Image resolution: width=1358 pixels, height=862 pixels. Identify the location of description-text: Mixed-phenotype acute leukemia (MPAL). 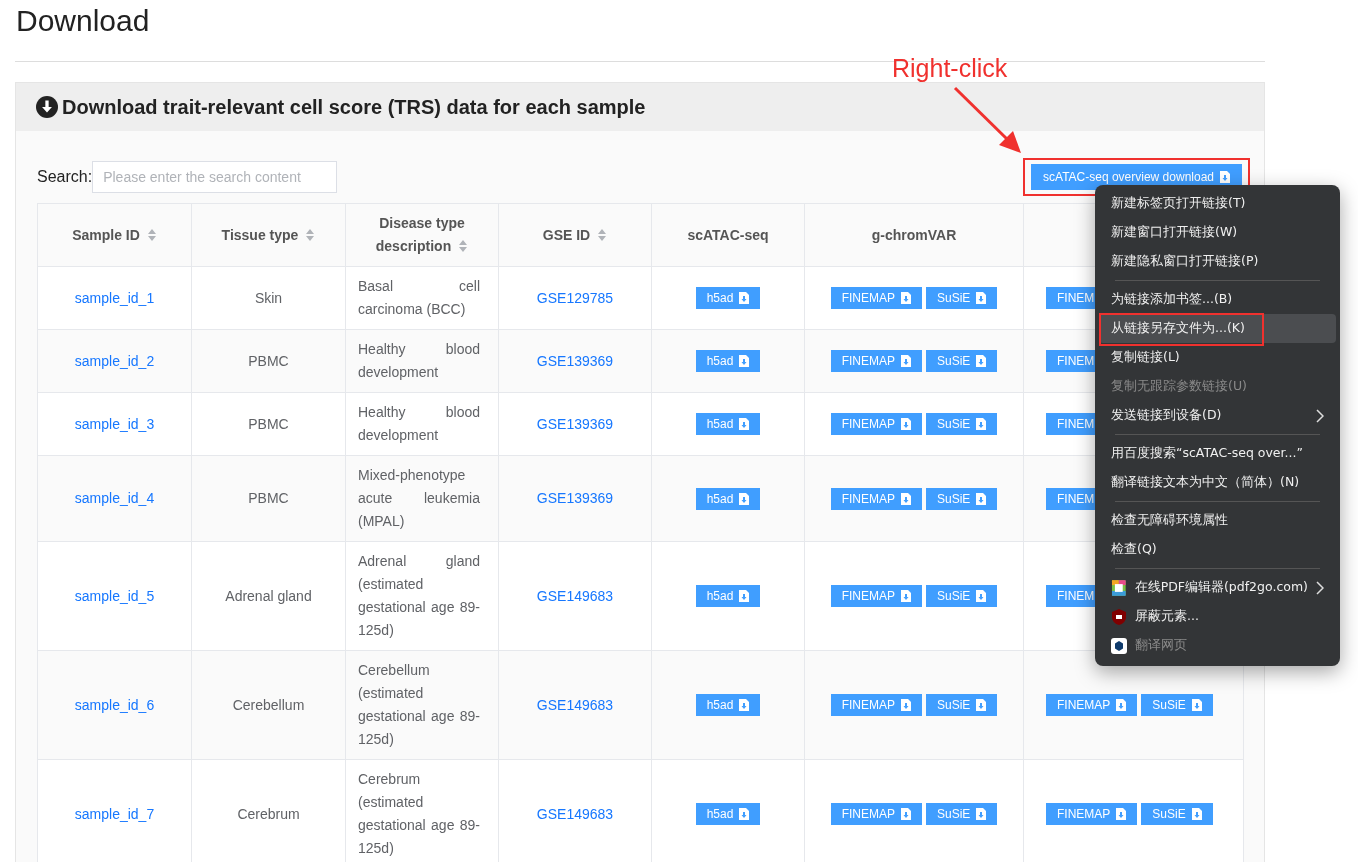
(419, 498).